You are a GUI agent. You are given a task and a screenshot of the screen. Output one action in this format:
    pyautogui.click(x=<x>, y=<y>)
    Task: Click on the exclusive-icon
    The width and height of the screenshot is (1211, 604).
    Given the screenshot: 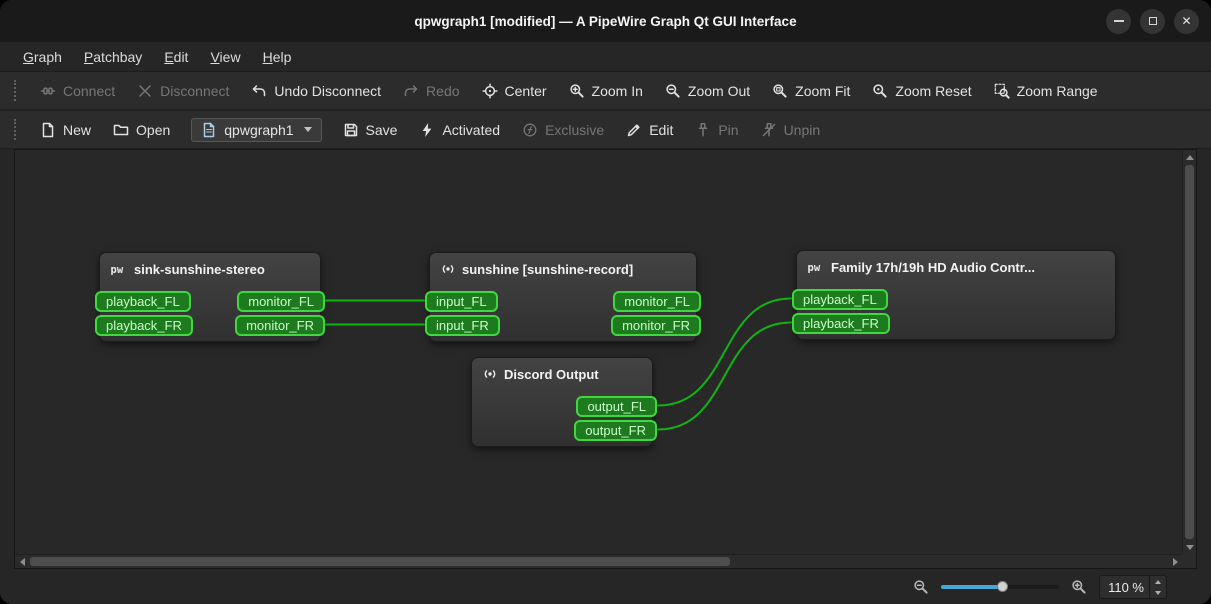 What is the action you would take?
    pyautogui.click(x=530, y=130)
    